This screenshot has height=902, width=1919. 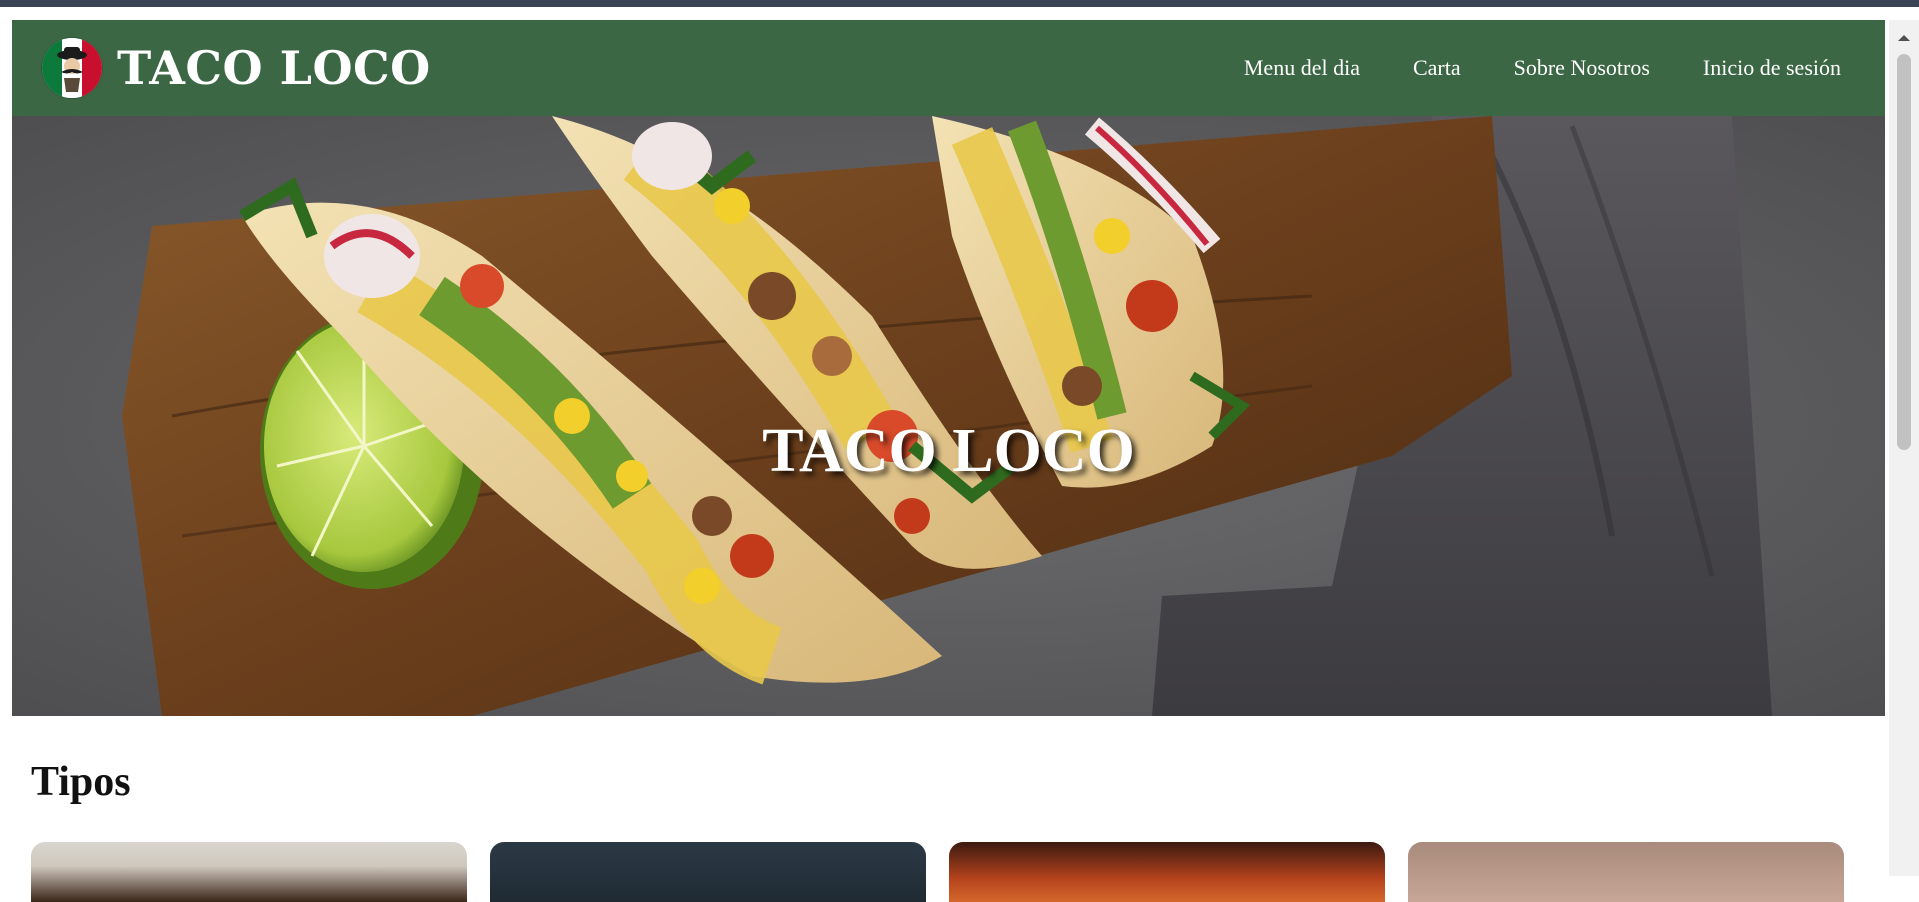 What do you see at coordinates (1772, 68) in the screenshot?
I see `nav-inicio-de-sesion: Inicio de sesión` at bounding box center [1772, 68].